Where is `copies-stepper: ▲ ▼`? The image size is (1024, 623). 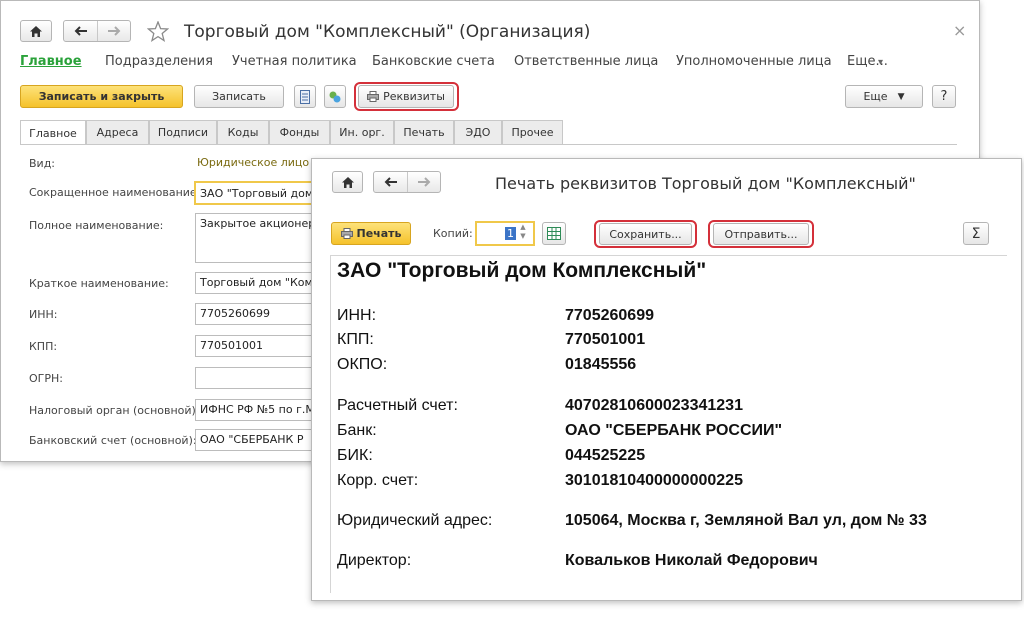 copies-stepper: ▲ ▼ is located at coordinates (523, 233).